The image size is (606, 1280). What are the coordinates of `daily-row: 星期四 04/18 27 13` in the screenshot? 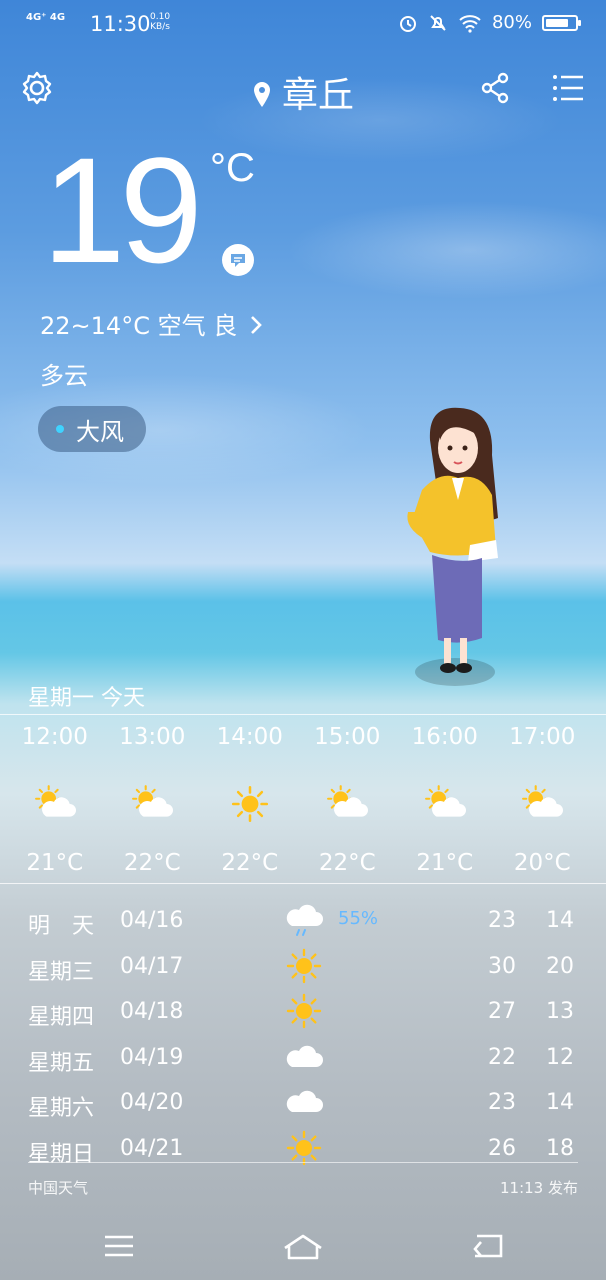 It's located at (303, 1011).